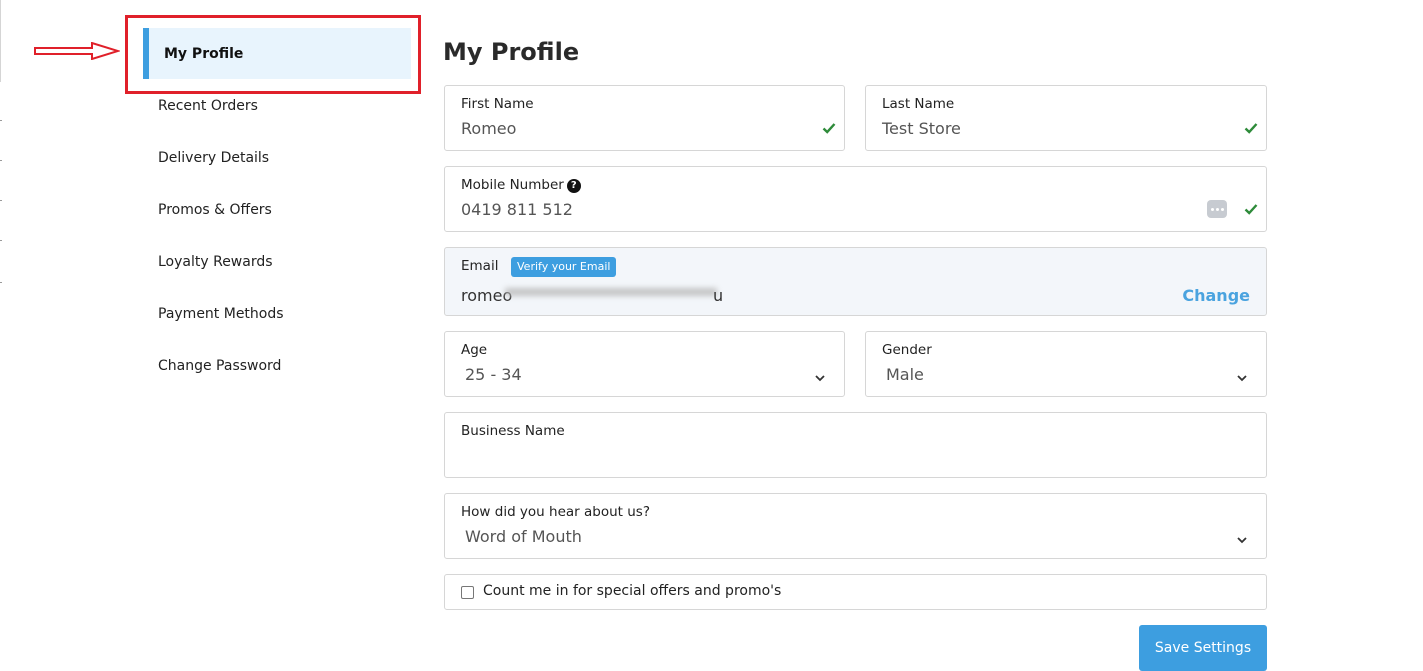 This screenshot has width=1423, height=671. What do you see at coordinates (467, 592) in the screenshot?
I see `promo-opt-in-checkbox` at bounding box center [467, 592].